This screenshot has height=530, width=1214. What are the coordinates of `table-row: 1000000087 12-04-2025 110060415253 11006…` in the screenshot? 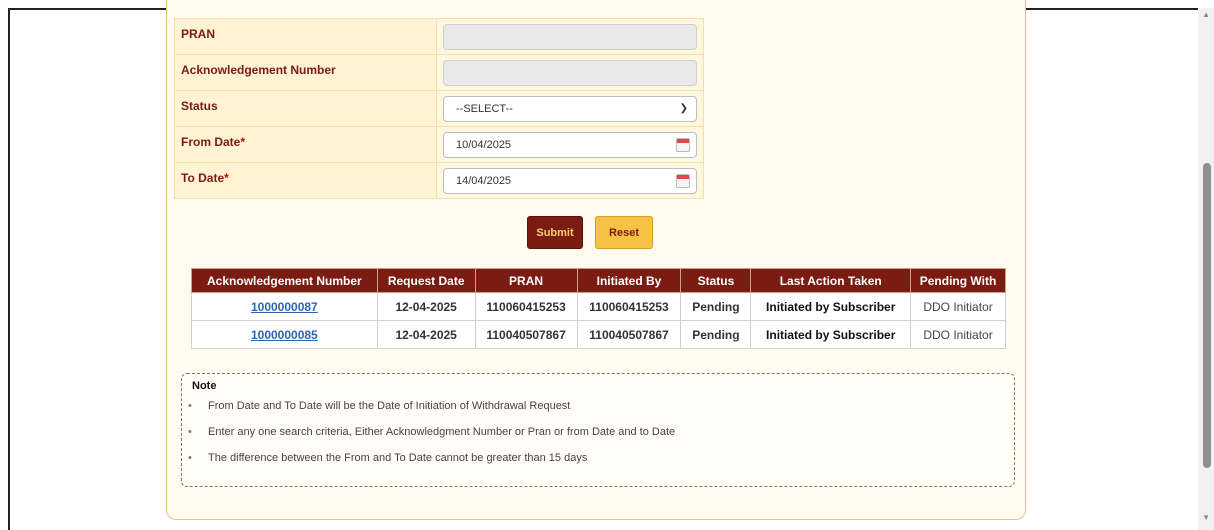 It's located at (598, 306).